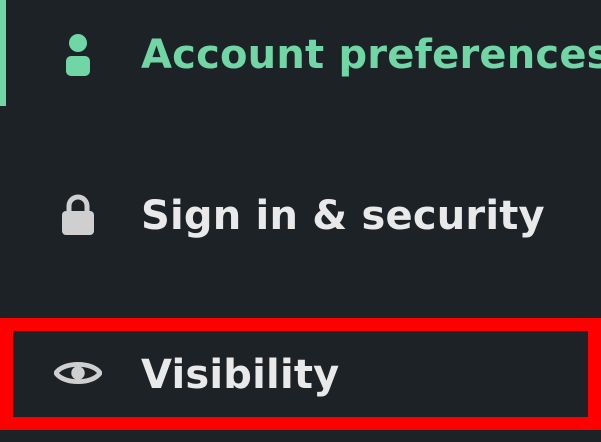 Image resolution: width=601 pixels, height=442 pixels. Describe the element at coordinates (371, 55) in the screenshot. I see `nav-item-label: Account preferences` at that location.